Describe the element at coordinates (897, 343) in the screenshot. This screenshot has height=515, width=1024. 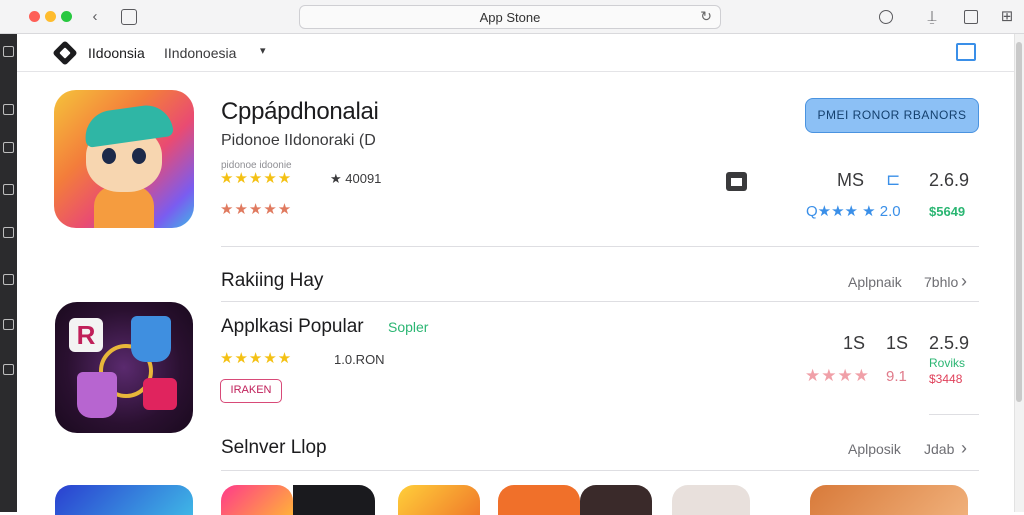
I see `popular-stat-b: 1S` at that location.